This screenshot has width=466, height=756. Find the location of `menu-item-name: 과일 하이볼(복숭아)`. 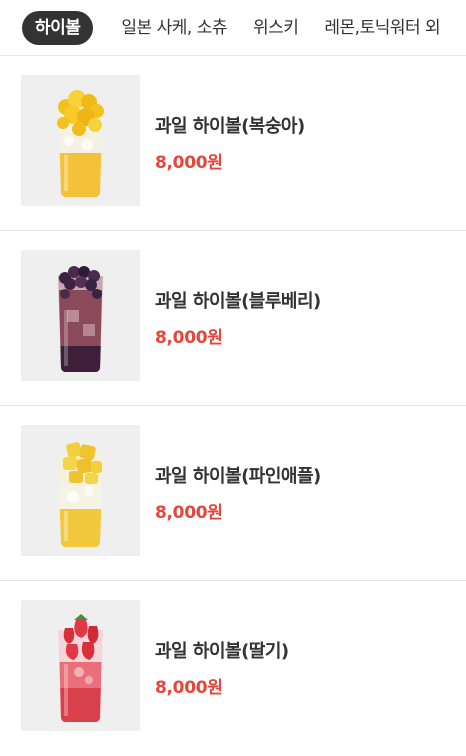

menu-item-name: 과일 하이볼(복숭아) is located at coordinates (230, 126).